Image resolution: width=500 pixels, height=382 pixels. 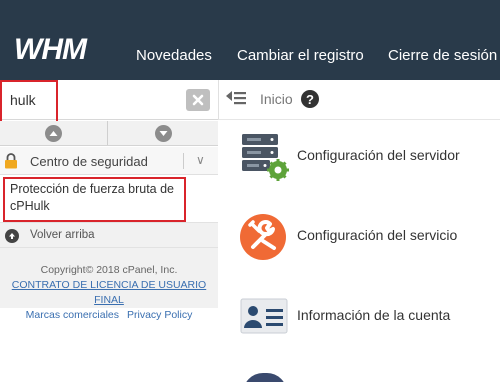 I want to click on lock-icon, so click(x=11, y=161).